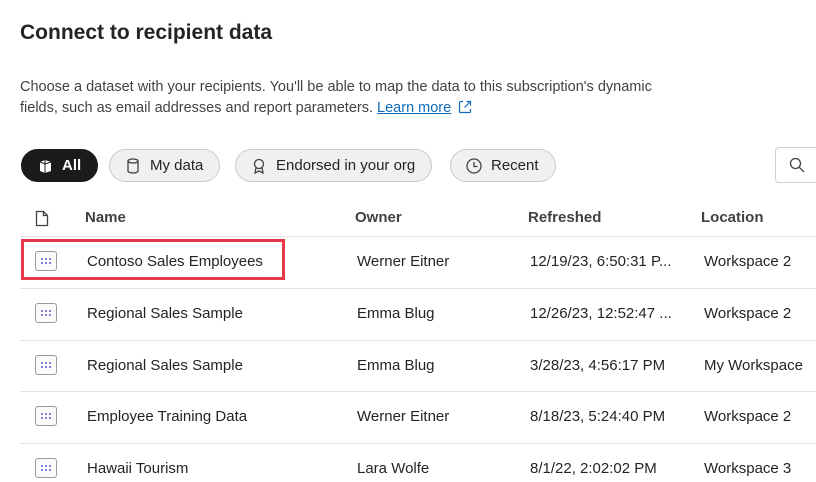 The width and height of the screenshot is (816, 482). I want to click on cell-name: Employee Training Data, so click(167, 416).